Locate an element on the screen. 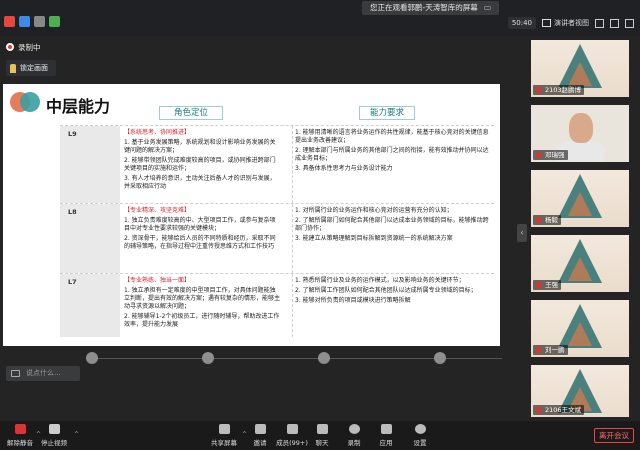  top-right-controls: 50:40 演讲者视图 is located at coordinates (570, 23).